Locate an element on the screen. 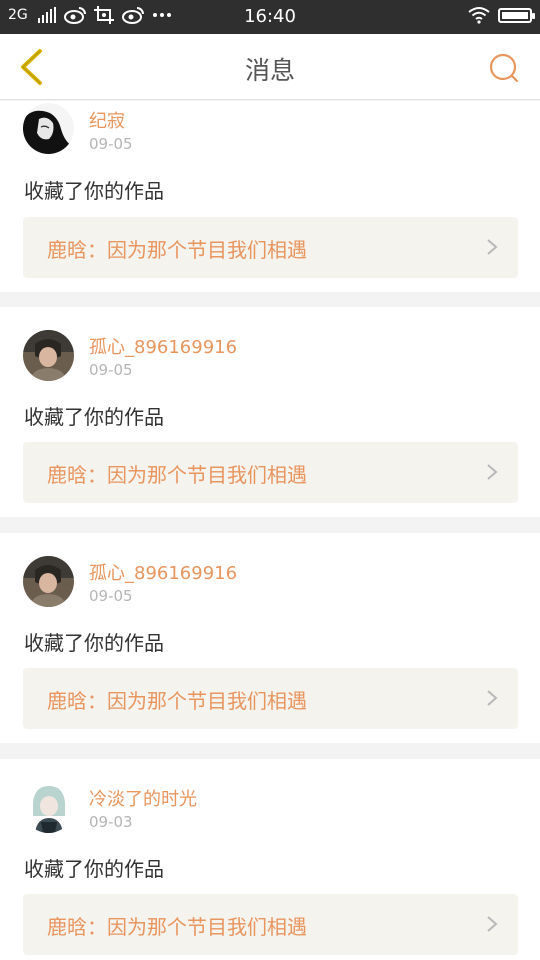  username: 冷淡了的时光 is located at coordinates (143, 798).